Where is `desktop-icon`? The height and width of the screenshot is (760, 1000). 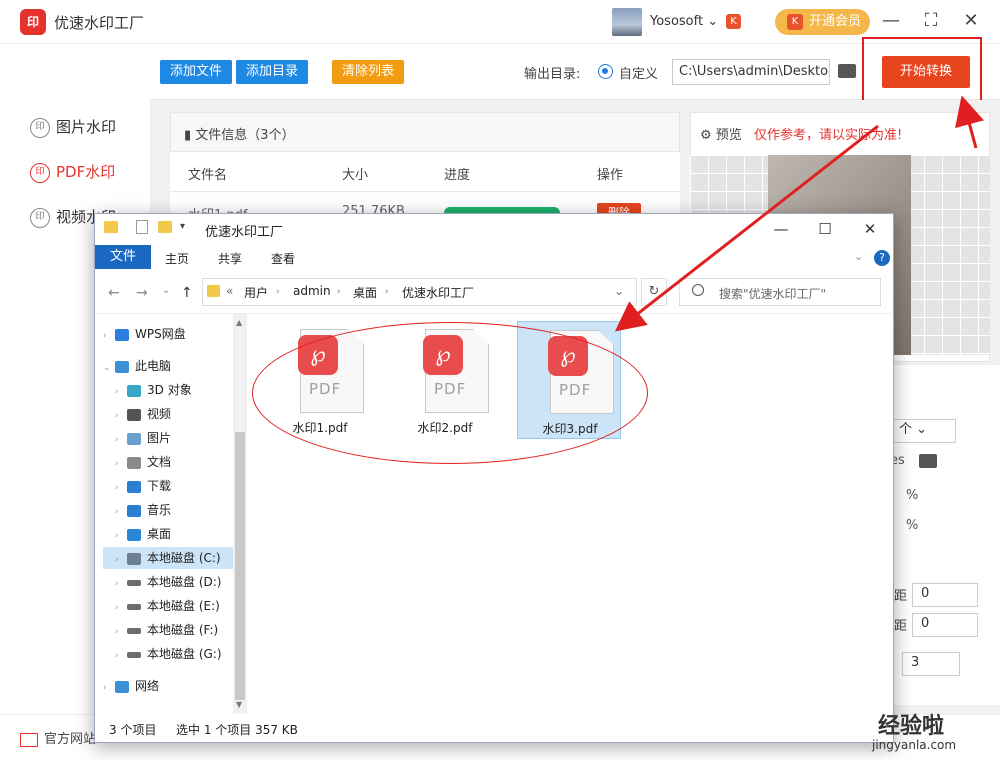 desktop-icon is located at coordinates (134, 534).